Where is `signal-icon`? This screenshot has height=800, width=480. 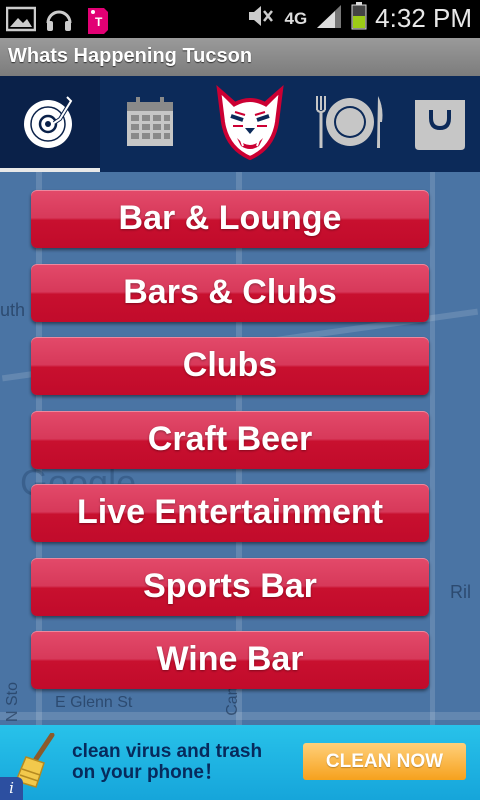
signal-icon is located at coordinates (329, 18).